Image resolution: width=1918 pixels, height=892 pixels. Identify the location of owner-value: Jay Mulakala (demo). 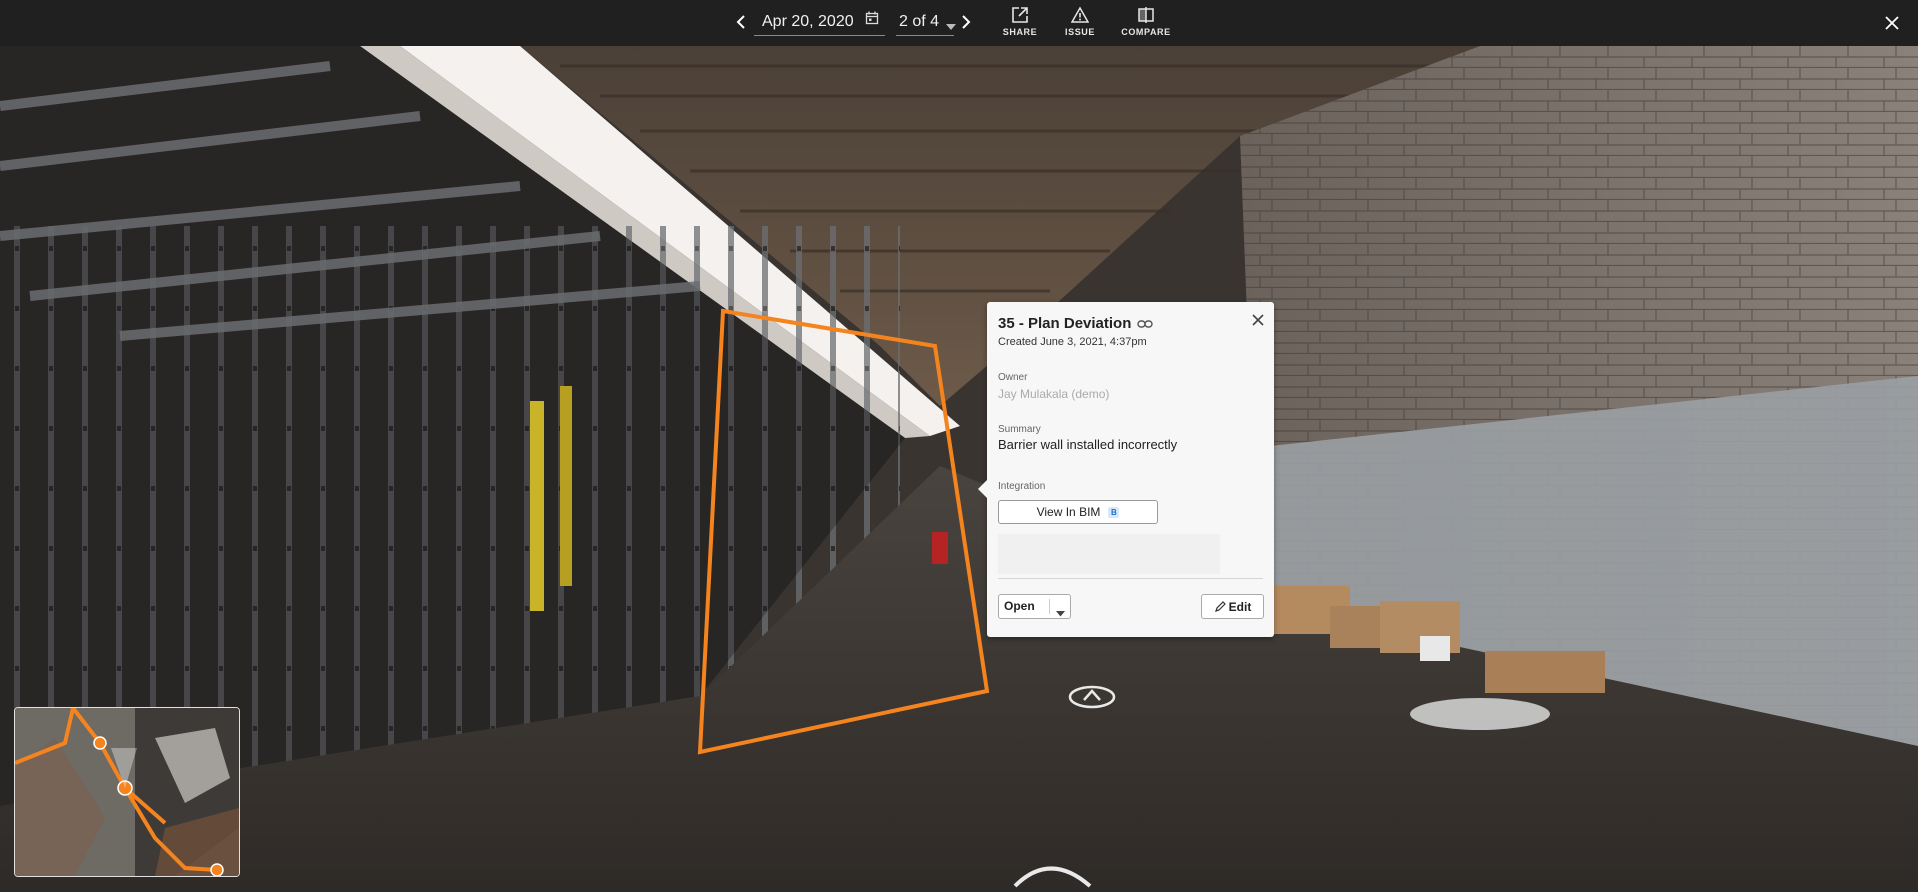
(1054, 394).